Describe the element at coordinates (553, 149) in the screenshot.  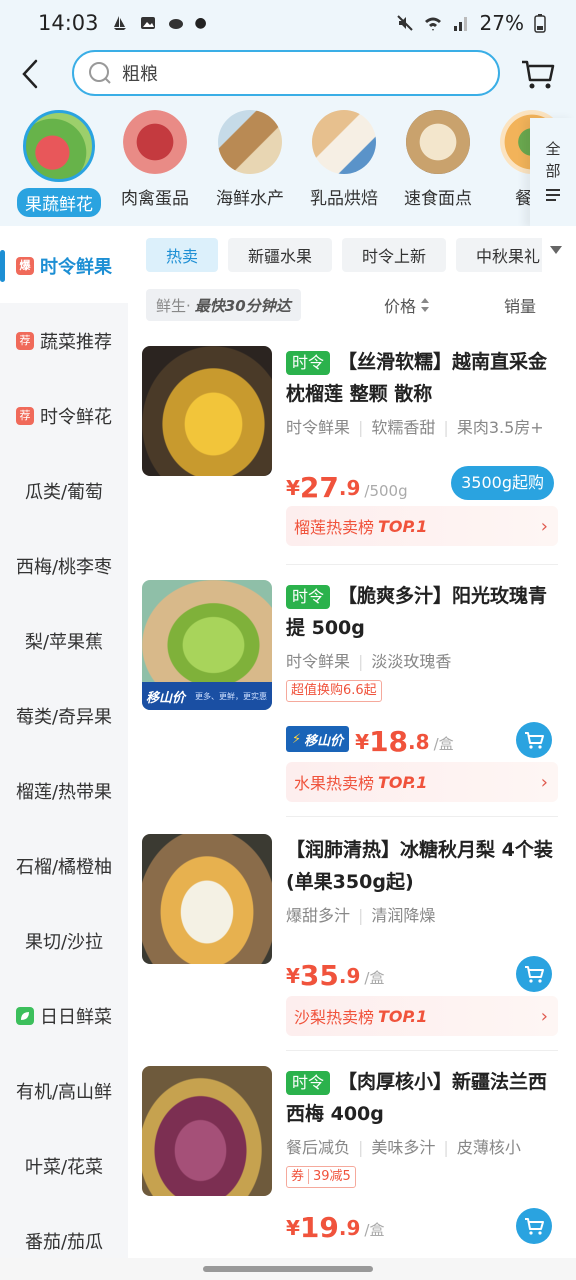
I see `all-categories-label-1: 全` at that location.